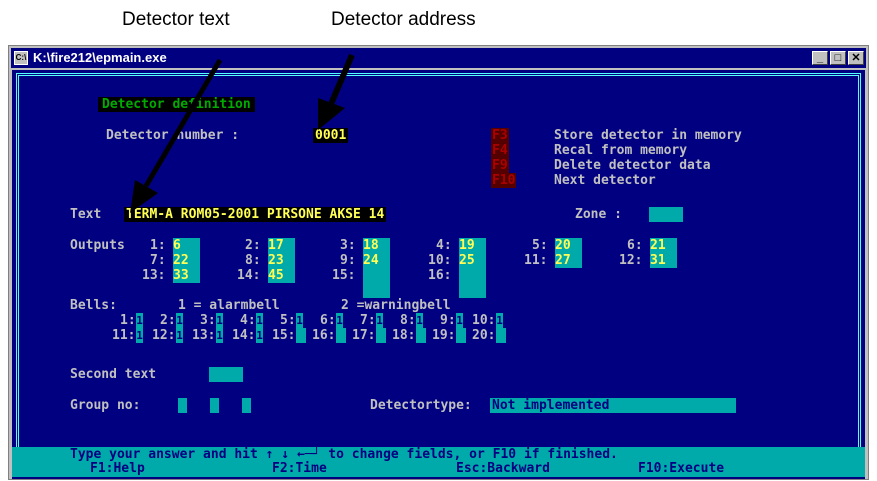  I want to click on bell-16-label: 16:, so click(324, 335).